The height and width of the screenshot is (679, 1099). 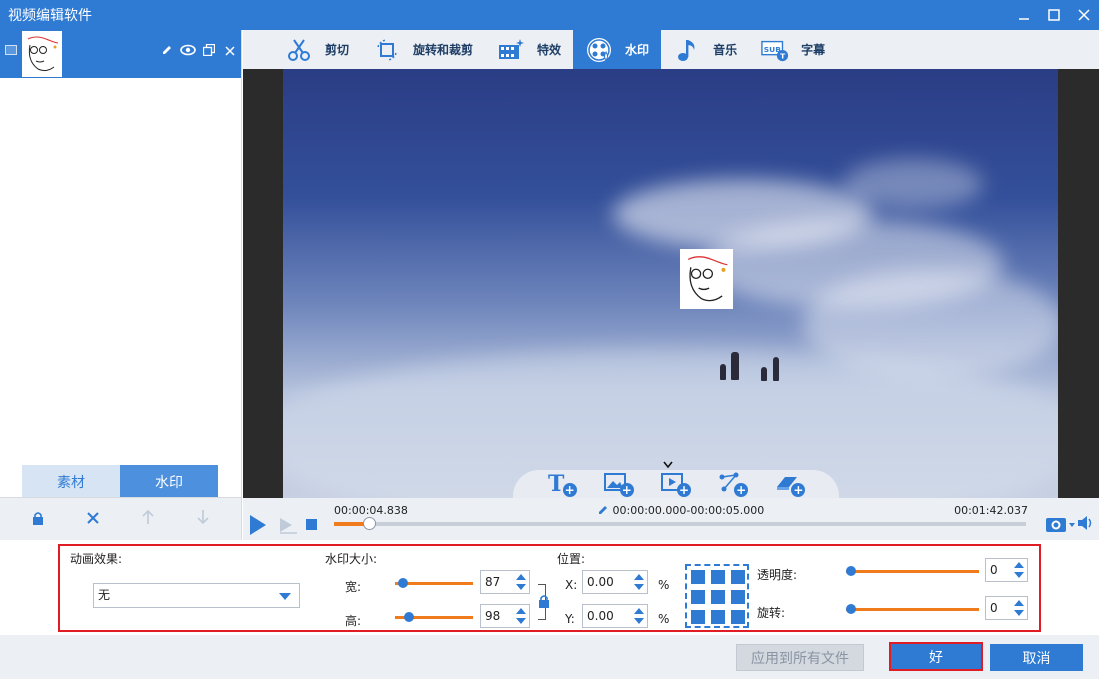 I want to click on tab-music: 音乐, so click(x=705, y=49).